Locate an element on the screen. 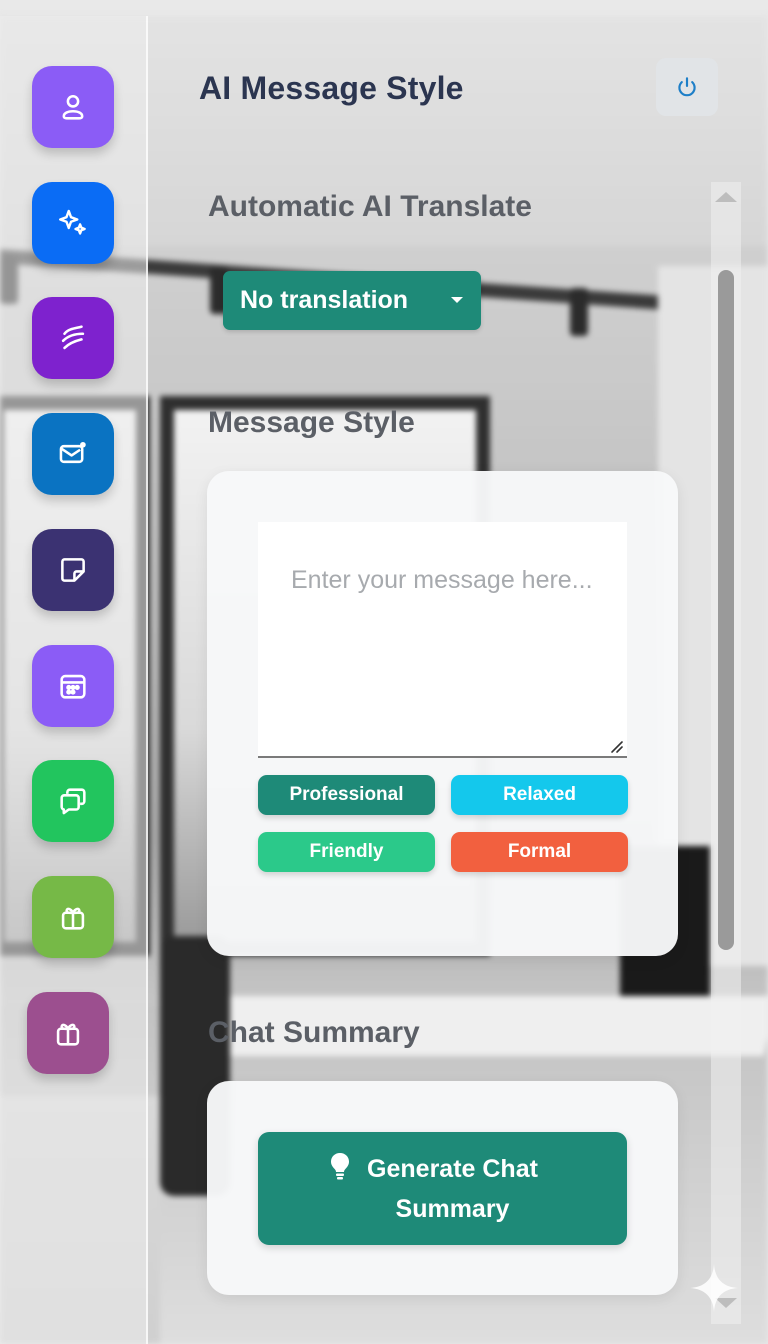  generate-chat-summary-button: Generate Chat Summary is located at coordinates (442, 1188).